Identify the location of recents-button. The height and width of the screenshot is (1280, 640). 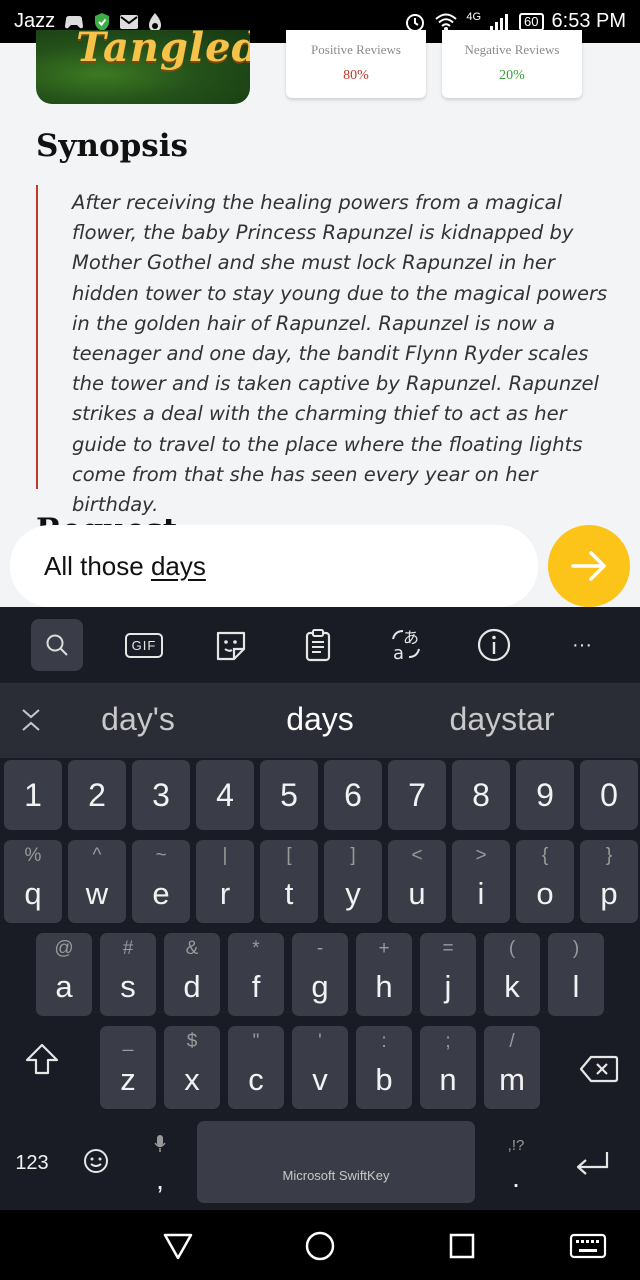
(462, 1246).